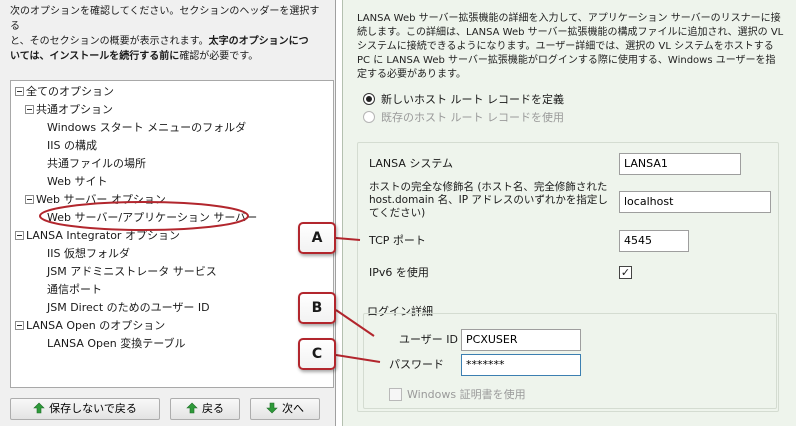  Describe the element at coordinates (116, 344) in the screenshot. I see `tree-item-lansa-open-tables: LANSA Open 変換テーブル` at that location.